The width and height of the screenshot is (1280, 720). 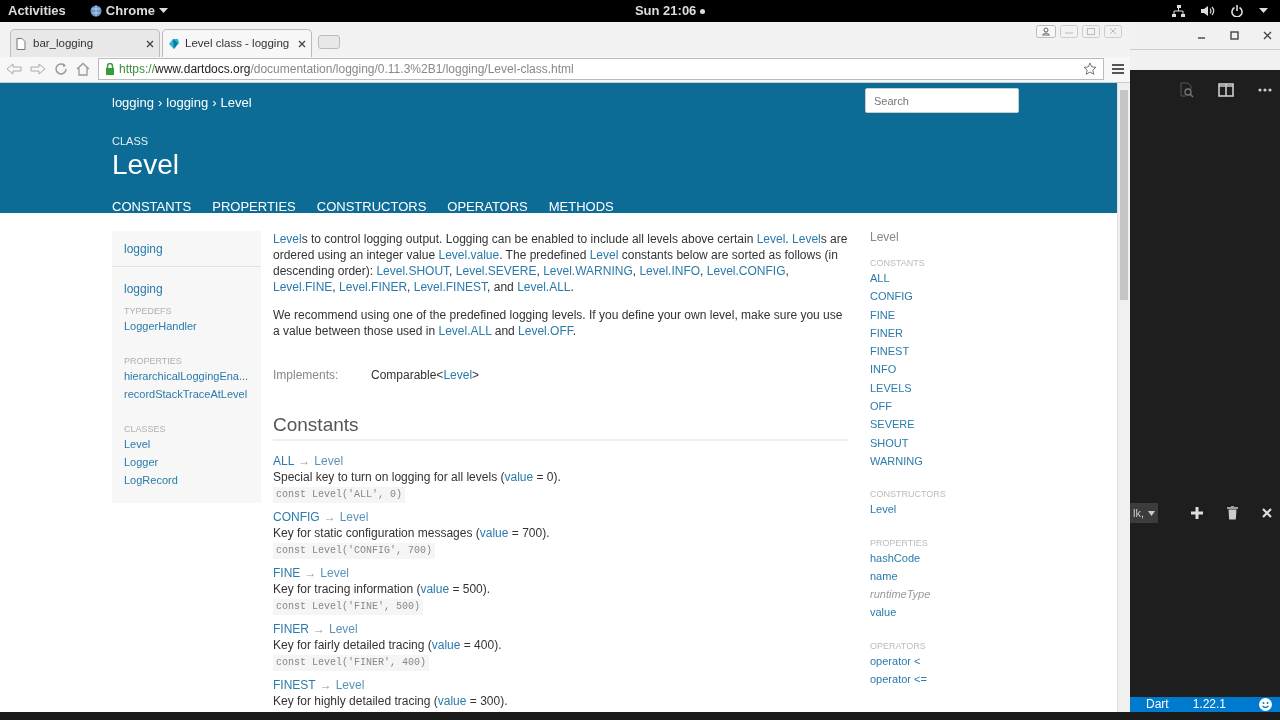 What do you see at coordinates (37, 11) in the screenshot?
I see `activities-button: Activities` at bounding box center [37, 11].